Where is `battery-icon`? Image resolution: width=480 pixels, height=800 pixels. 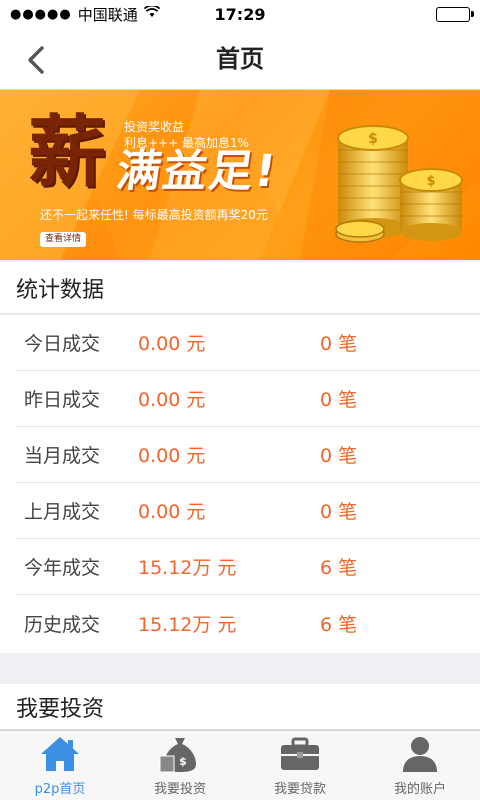
battery-icon is located at coordinates (455, 14).